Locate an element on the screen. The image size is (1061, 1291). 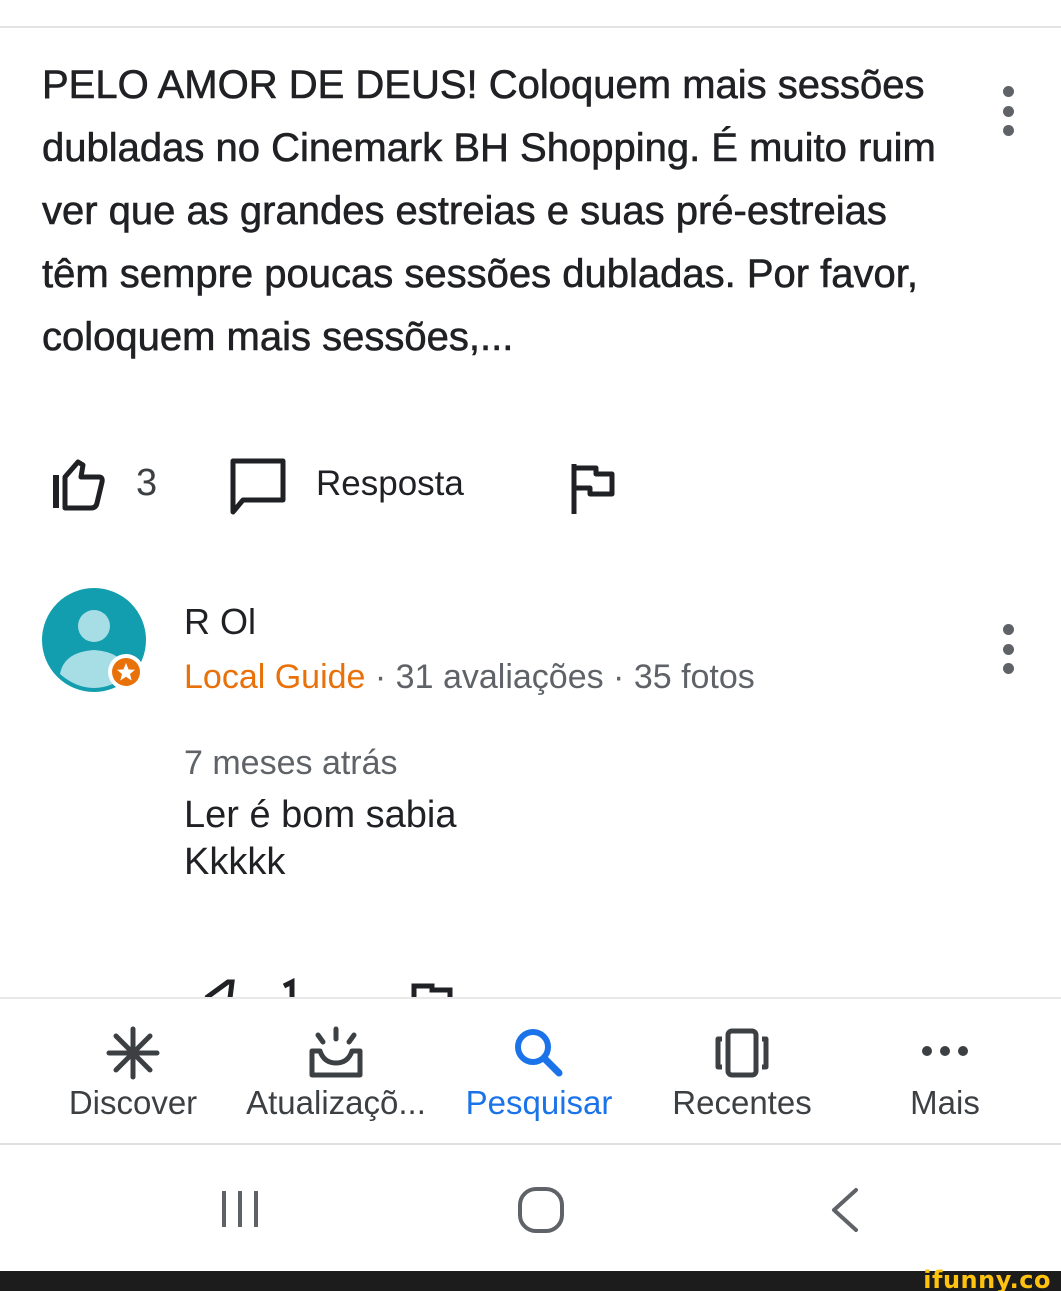
thumbs-up-icon is located at coordinates (78, 484).